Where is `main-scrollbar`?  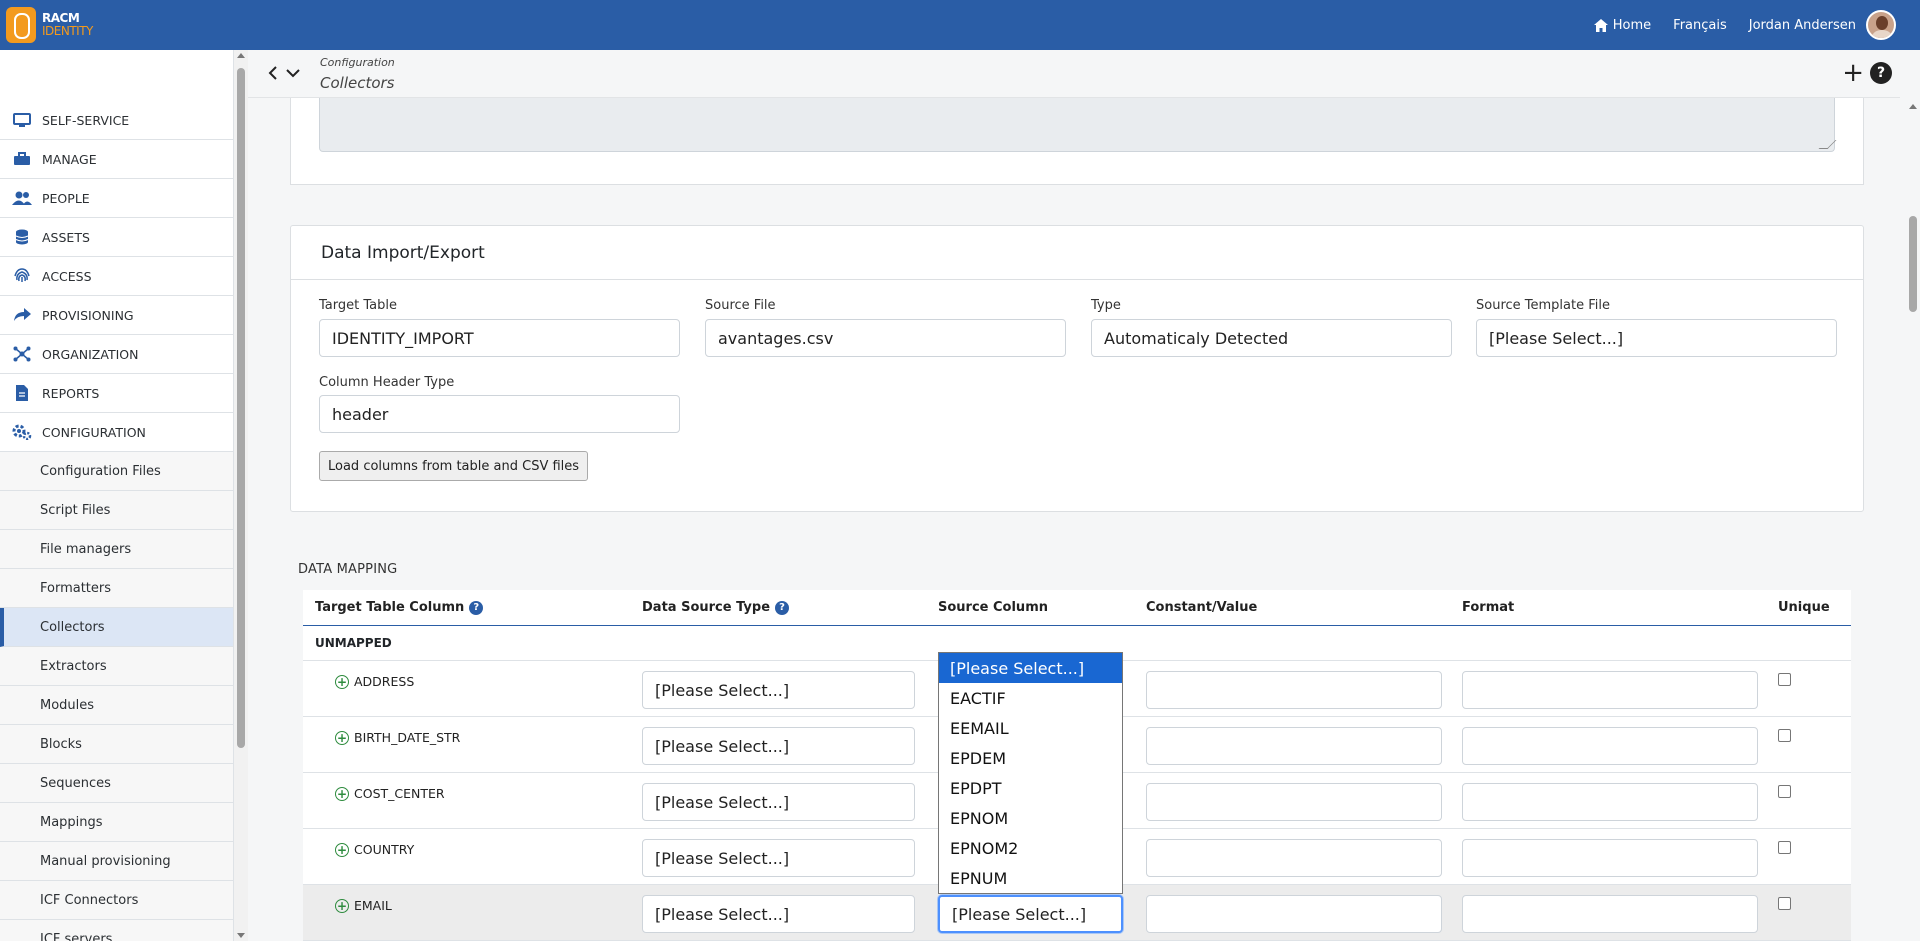
main-scrollbar is located at coordinates (1913, 519).